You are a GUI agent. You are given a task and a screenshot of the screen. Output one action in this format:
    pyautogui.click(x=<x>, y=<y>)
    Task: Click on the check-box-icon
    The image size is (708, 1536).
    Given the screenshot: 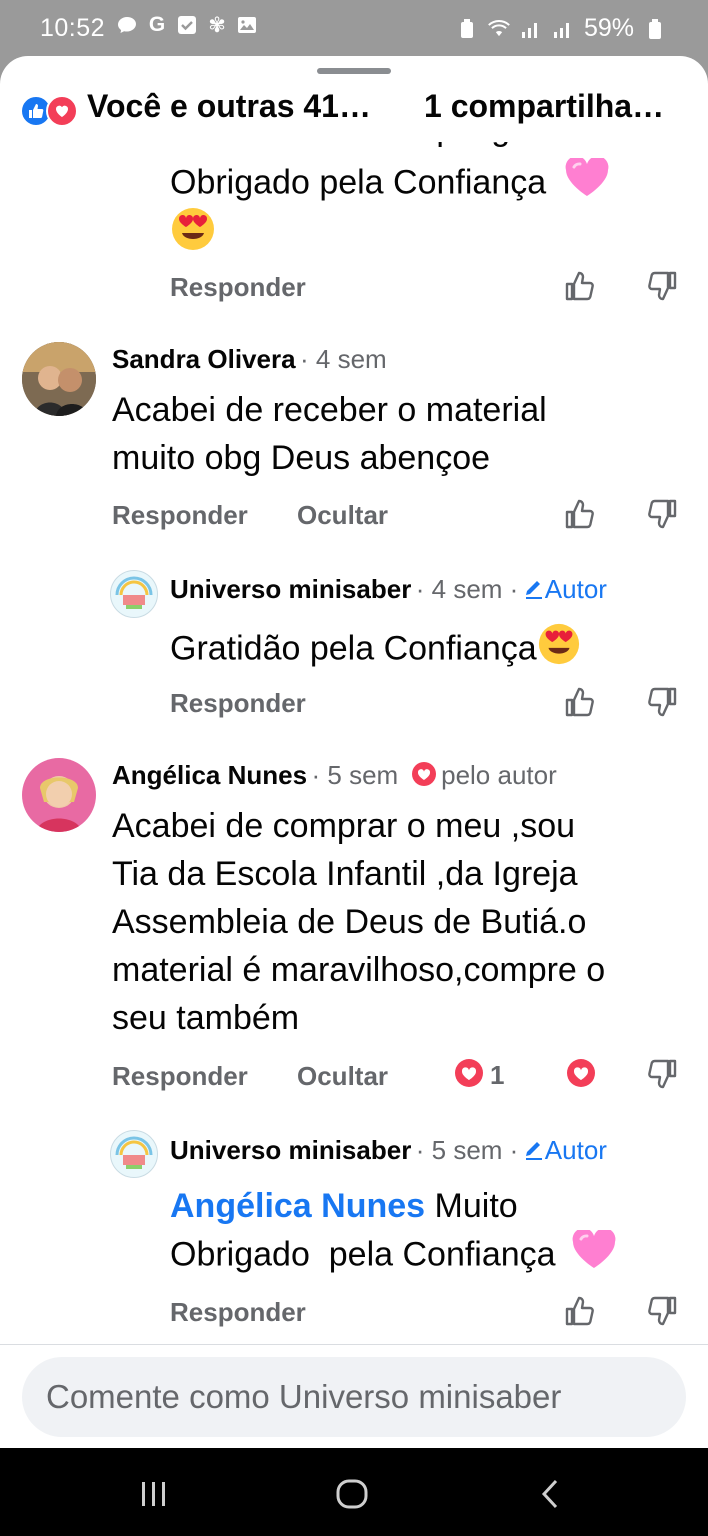 What is the action you would take?
    pyautogui.click(x=187, y=25)
    